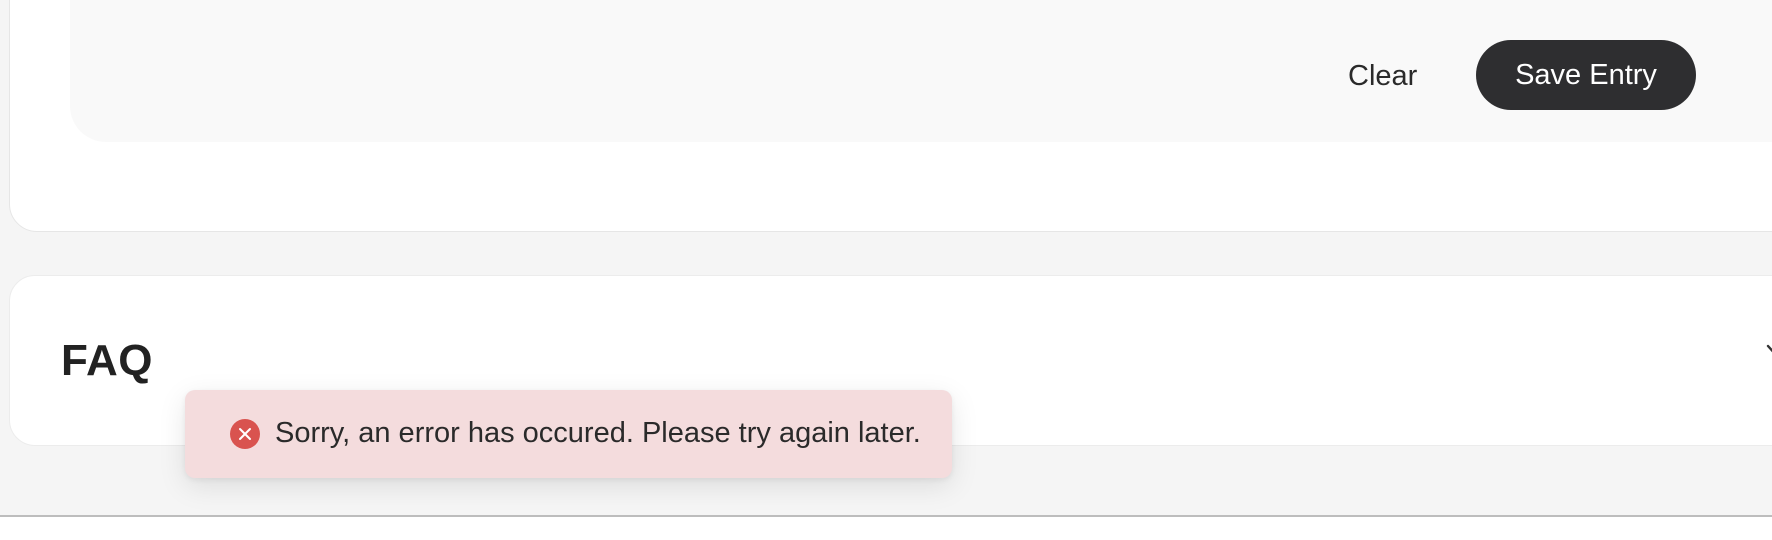 This screenshot has height=540, width=1772. What do you see at coordinates (886, 527) in the screenshot?
I see `bottom-bar` at bounding box center [886, 527].